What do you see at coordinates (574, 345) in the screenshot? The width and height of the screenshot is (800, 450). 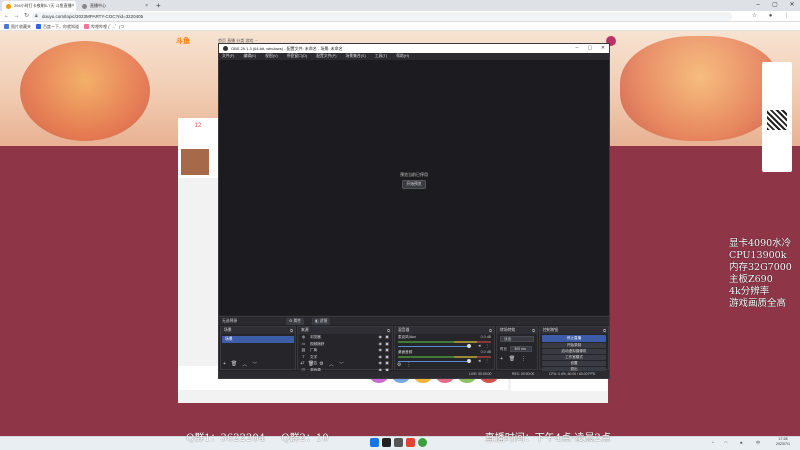 I see `start-recording-button: 开始录制` at bounding box center [574, 345].